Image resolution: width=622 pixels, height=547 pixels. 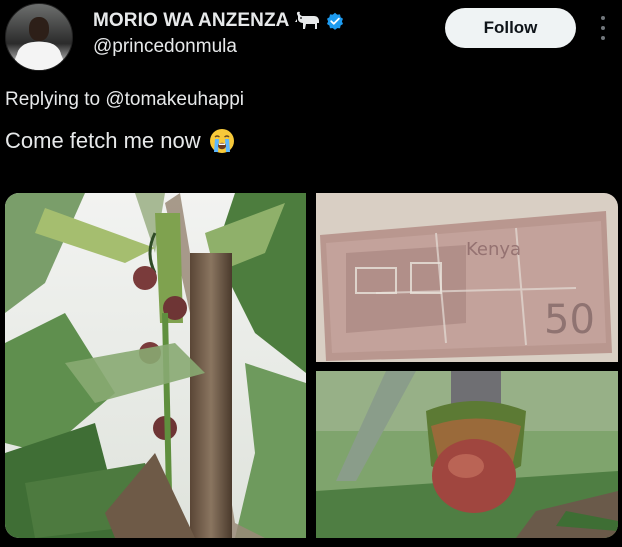 What do you see at coordinates (467, 454) in the screenshot?
I see `banana-flower-stem-photo` at bounding box center [467, 454].